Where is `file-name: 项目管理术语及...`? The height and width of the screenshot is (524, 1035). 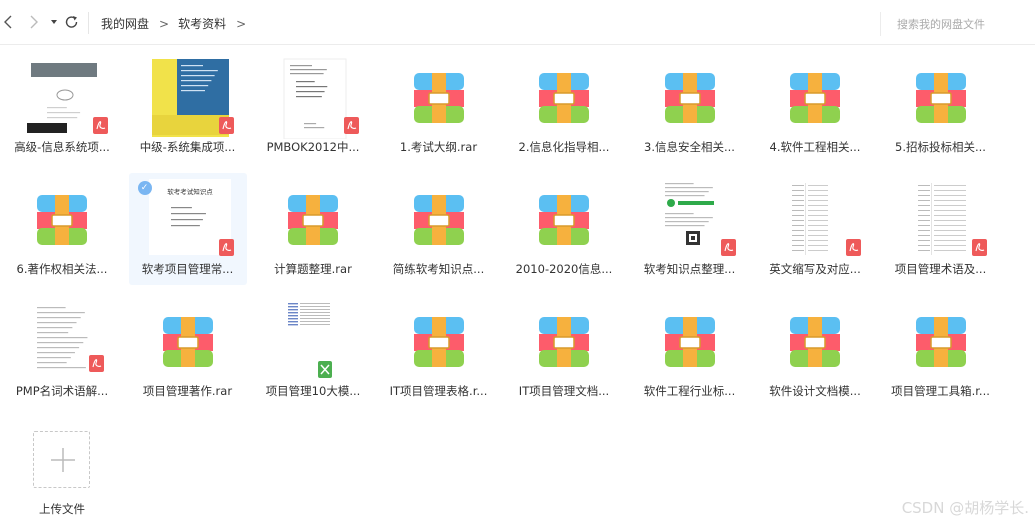
file-name: 项目管理术语及... is located at coordinates (940, 269).